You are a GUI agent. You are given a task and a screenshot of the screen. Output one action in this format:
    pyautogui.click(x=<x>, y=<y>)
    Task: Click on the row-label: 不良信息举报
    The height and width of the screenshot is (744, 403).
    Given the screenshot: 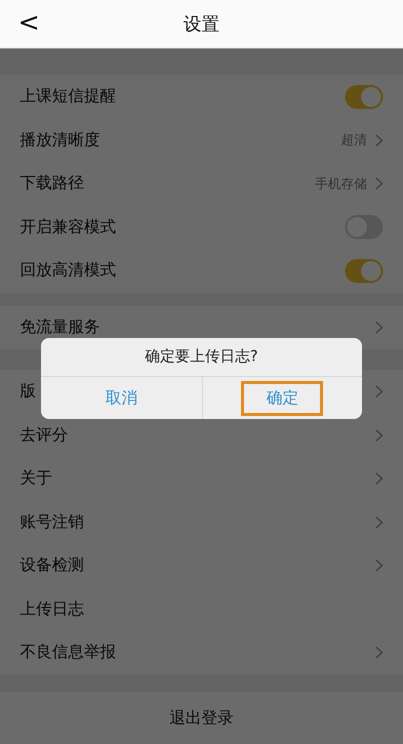 What is the action you would take?
    pyautogui.click(x=68, y=653)
    